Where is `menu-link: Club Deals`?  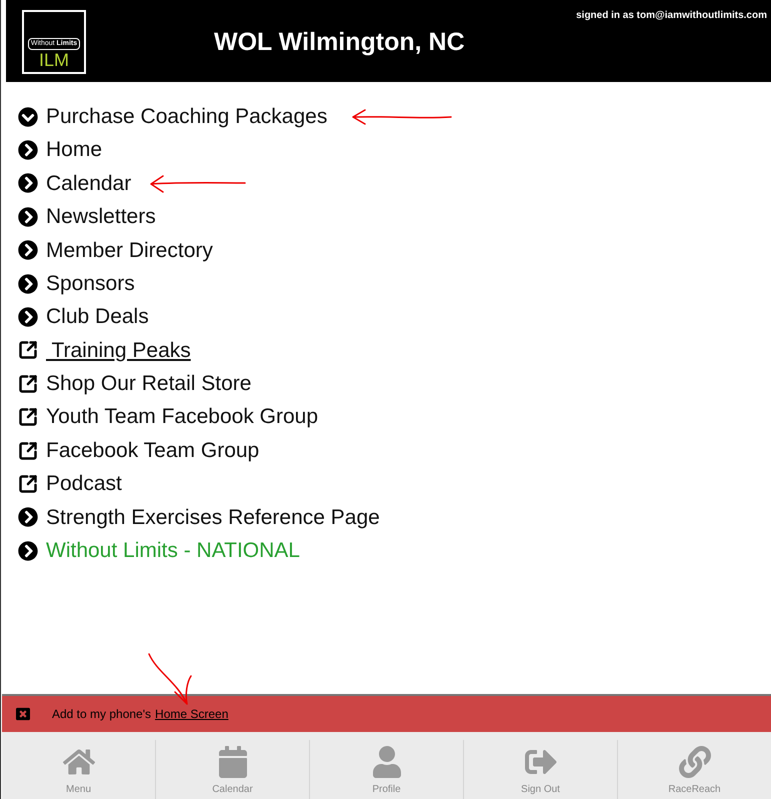 menu-link: Club Deals is located at coordinates (97, 317).